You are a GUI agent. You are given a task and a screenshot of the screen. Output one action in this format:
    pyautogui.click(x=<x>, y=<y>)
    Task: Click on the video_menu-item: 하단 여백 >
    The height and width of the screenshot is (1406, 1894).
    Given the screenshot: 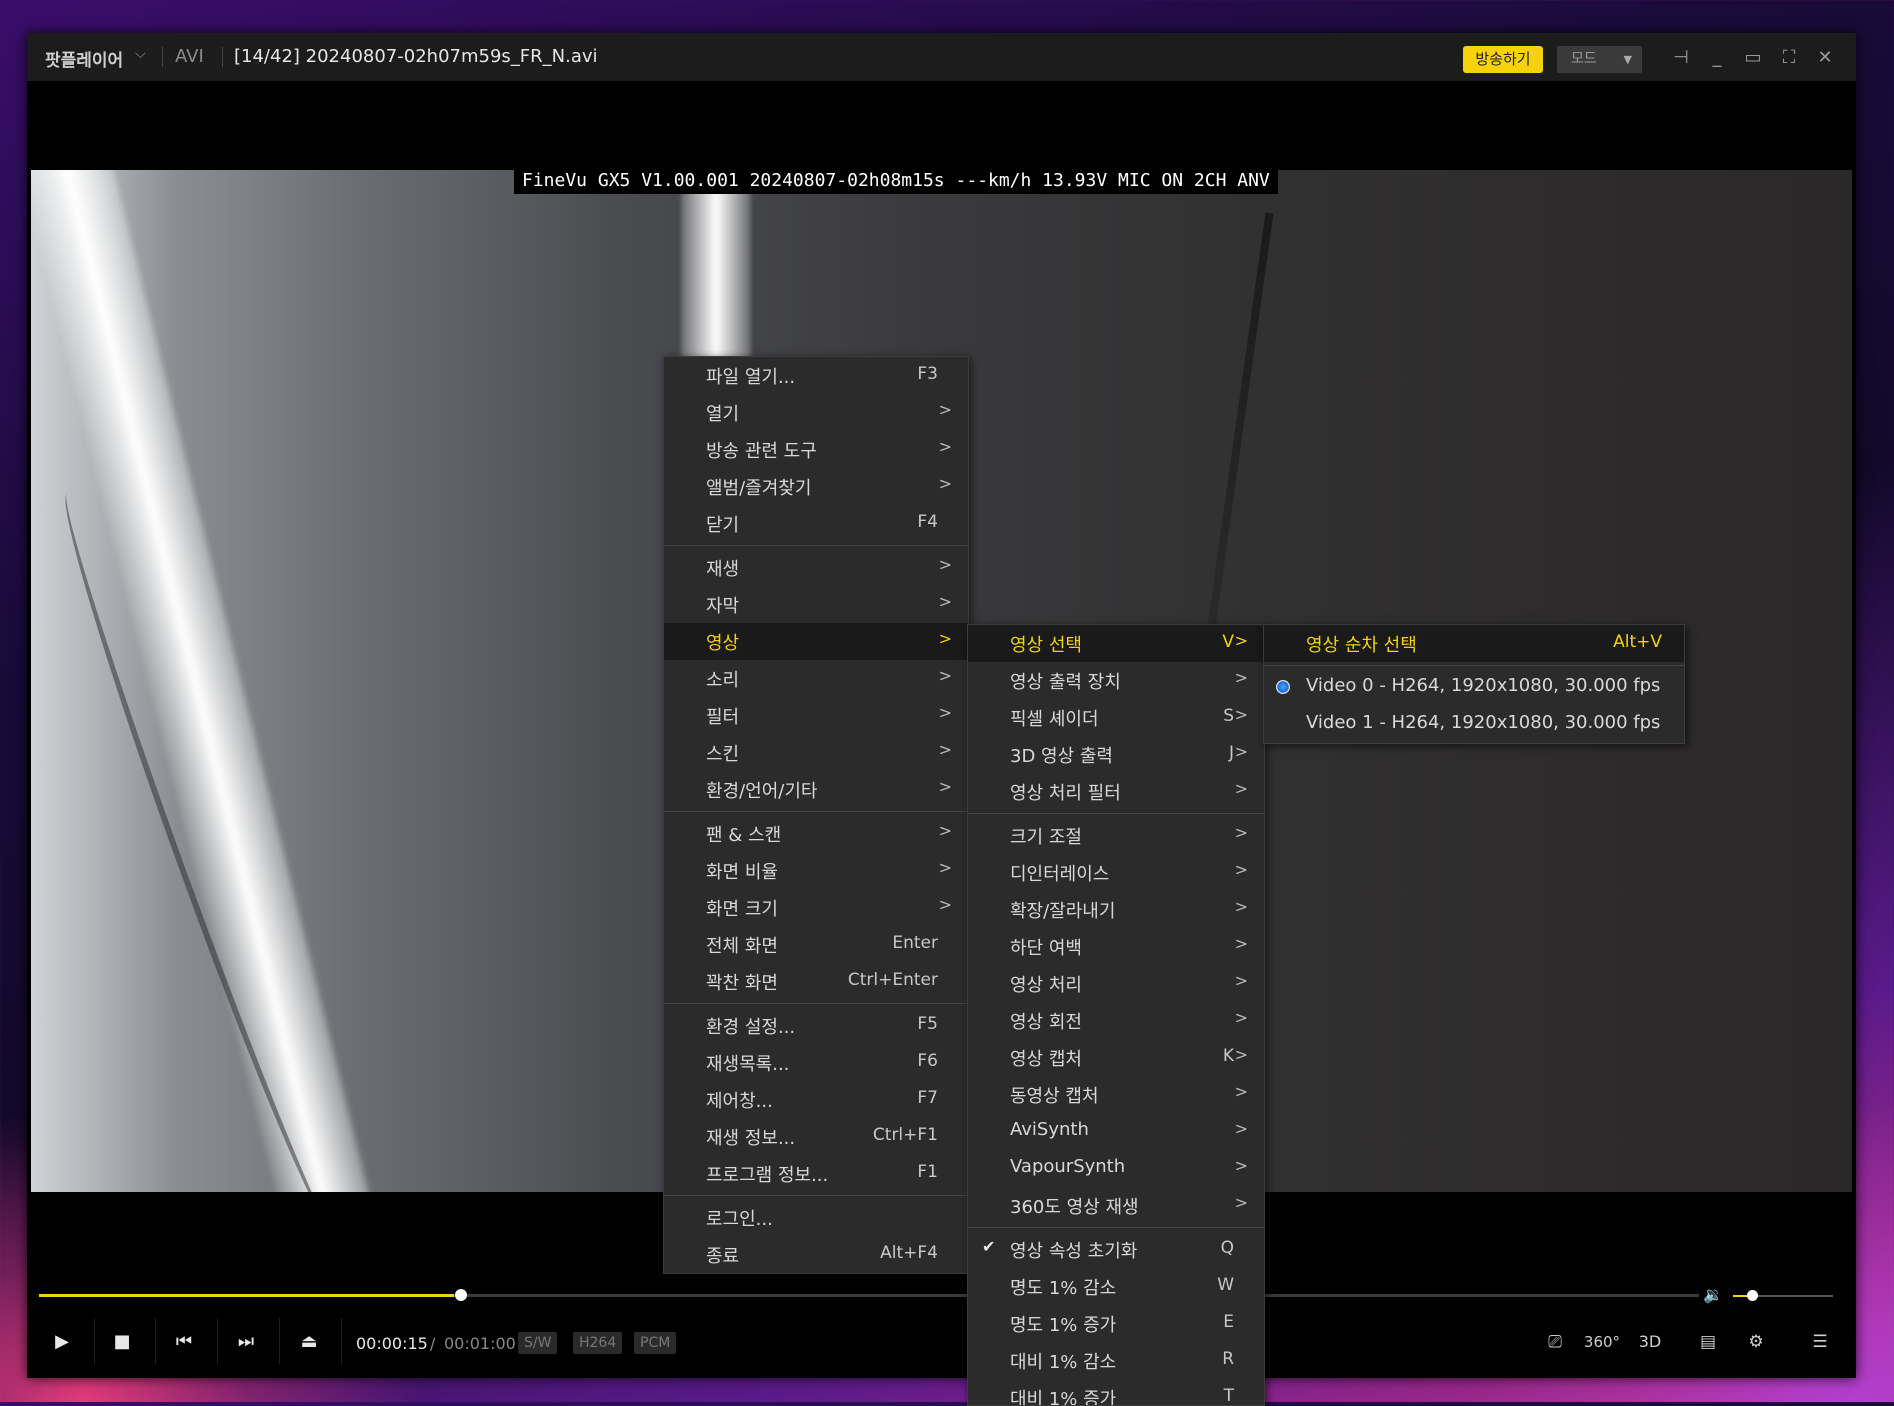 What is the action you would take?
    pyautogui.click(x=1116, y=946)
    